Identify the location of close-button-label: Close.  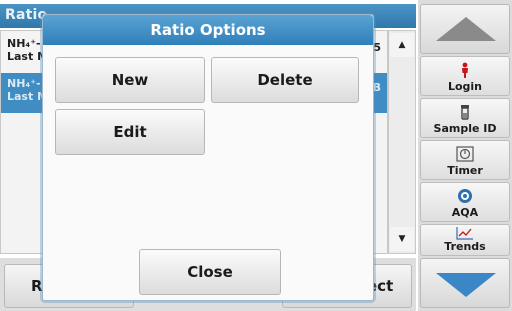
(210, 272).